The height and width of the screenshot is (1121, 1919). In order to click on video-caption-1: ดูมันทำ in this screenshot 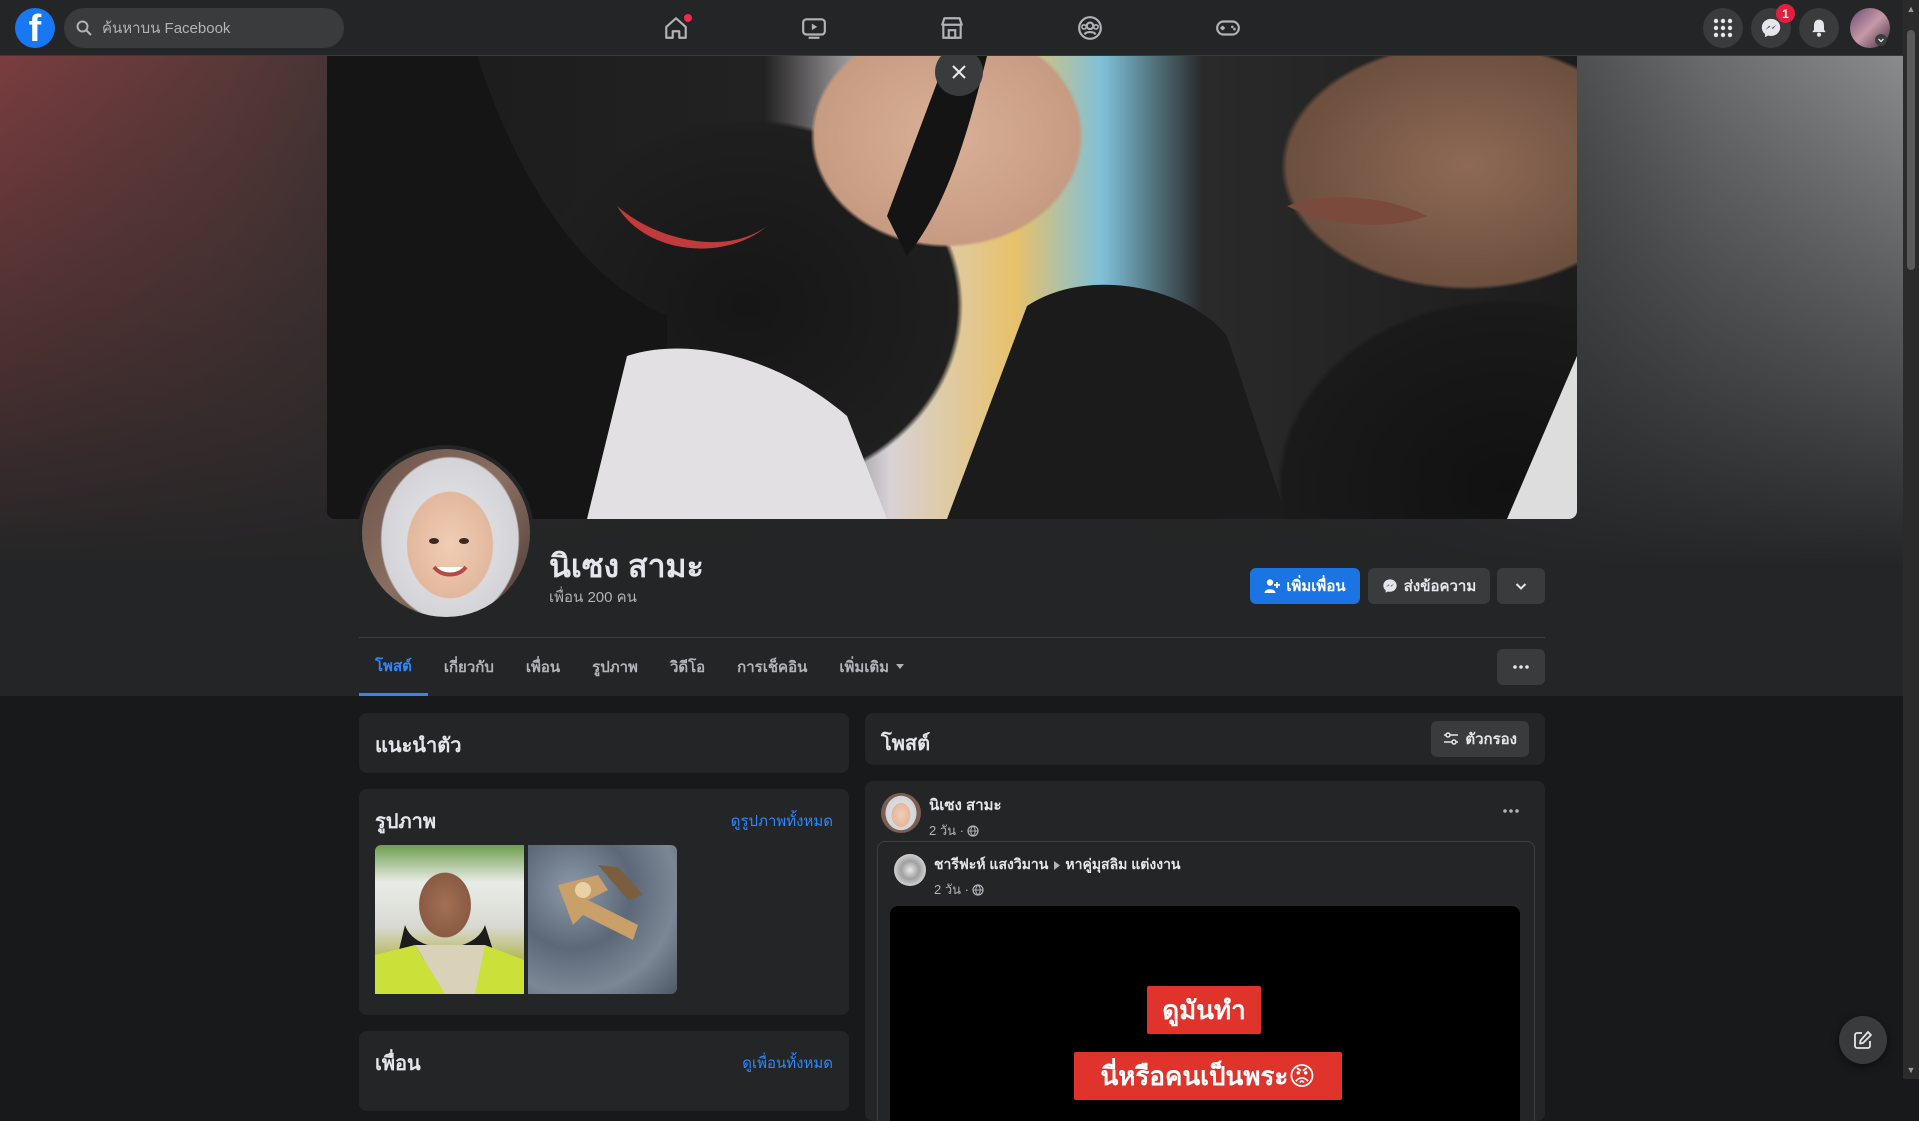, I will do `click(1204, 1010)`.